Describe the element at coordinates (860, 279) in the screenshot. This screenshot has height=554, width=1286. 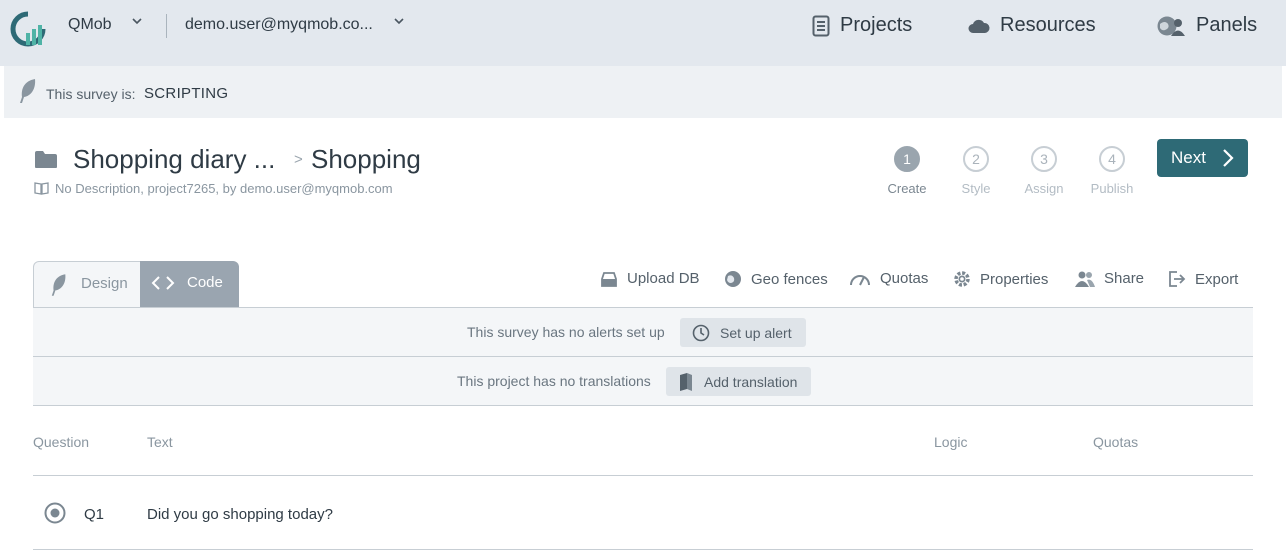
I see `gauge-icon` at that location.